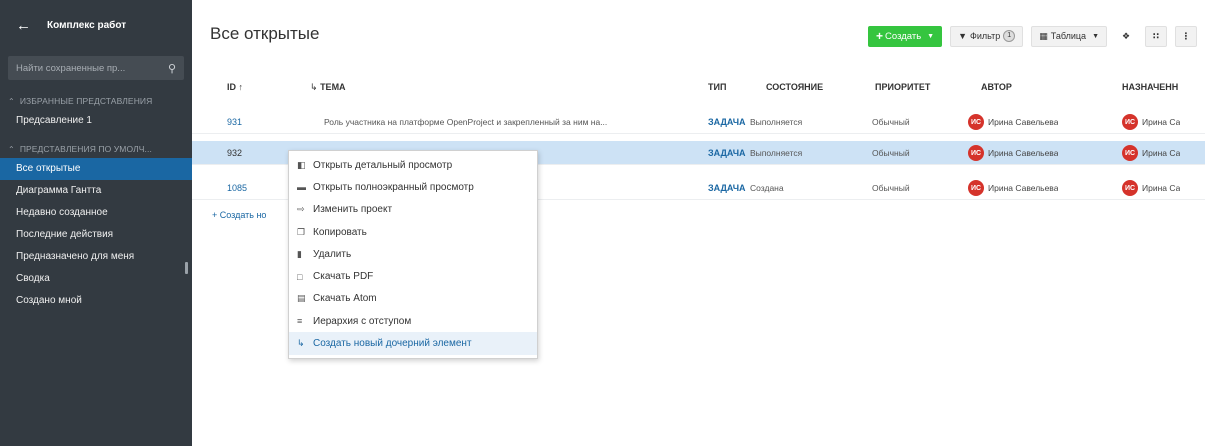  I want to click on menu-item-add-child: ↳ Создать новый дочерний элемент, so click(413, 343).